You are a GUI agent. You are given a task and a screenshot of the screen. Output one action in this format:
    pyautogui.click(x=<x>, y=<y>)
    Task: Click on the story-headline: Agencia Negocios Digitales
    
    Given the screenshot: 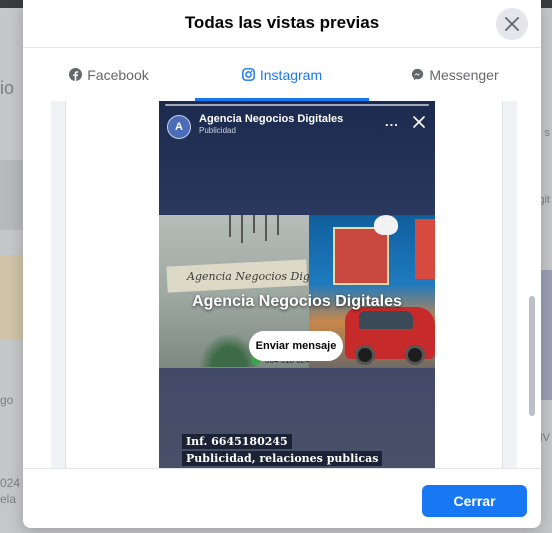 What is the action you would take?
    pyautogui.click(x=297, y=301)
    